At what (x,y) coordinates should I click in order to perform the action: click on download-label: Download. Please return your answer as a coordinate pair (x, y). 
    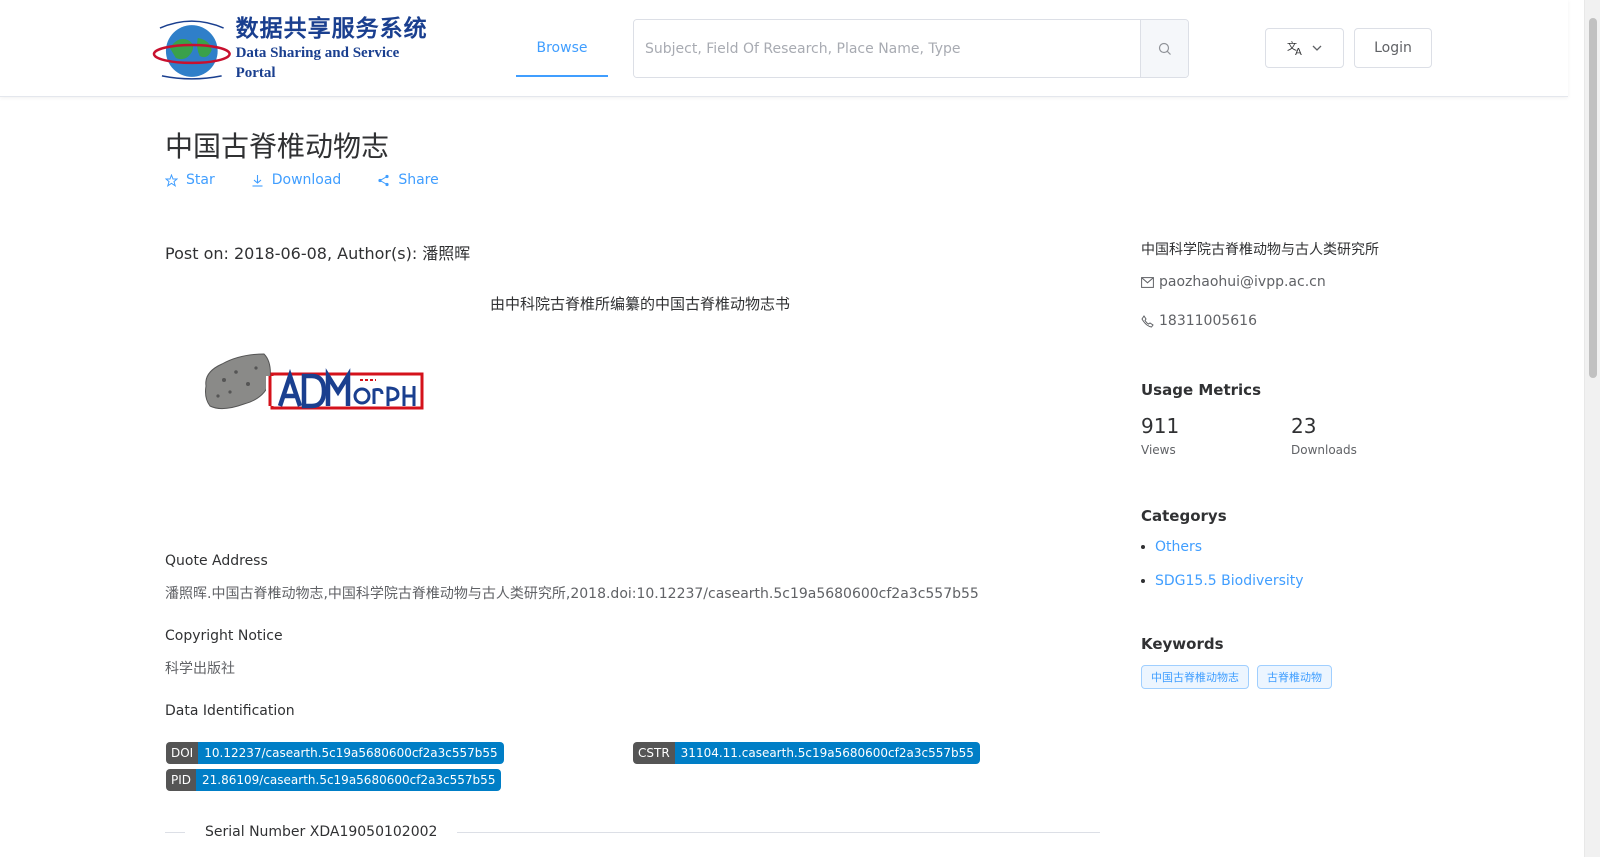
    Looking at the image, I should click on (306, 180).